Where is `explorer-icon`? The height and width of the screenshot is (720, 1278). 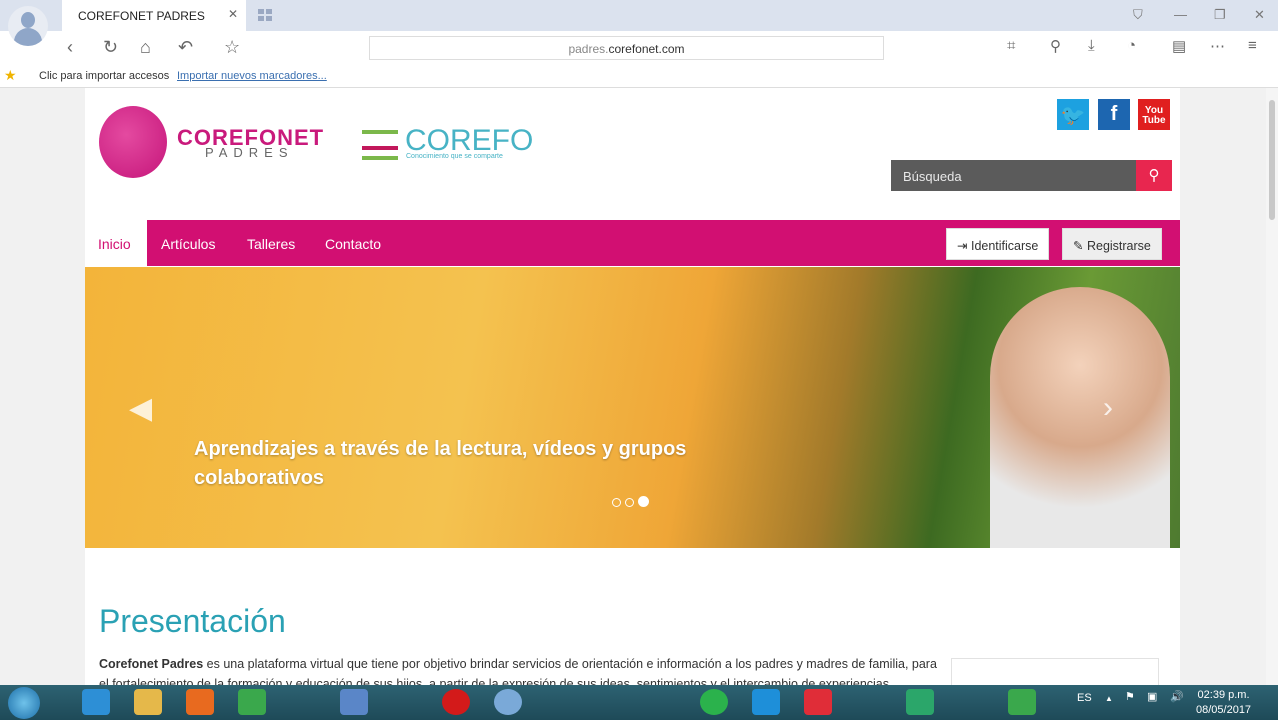
explorer-icon is located at coordinates (148, 702).